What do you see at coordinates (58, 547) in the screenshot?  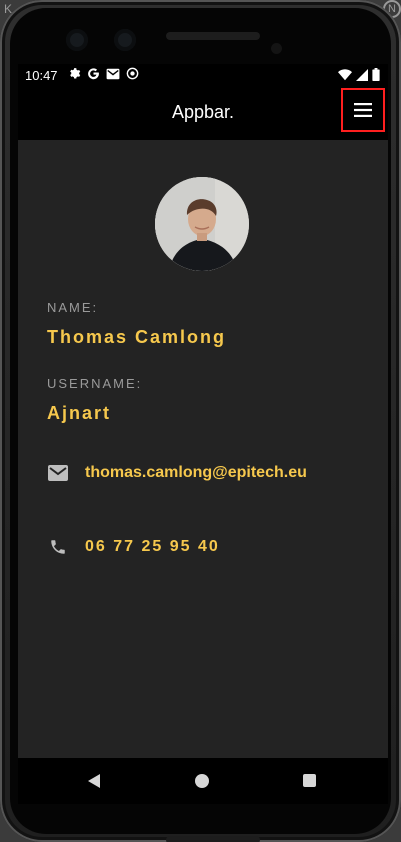 I see `phone-icon` at bounding box center [58, 547].